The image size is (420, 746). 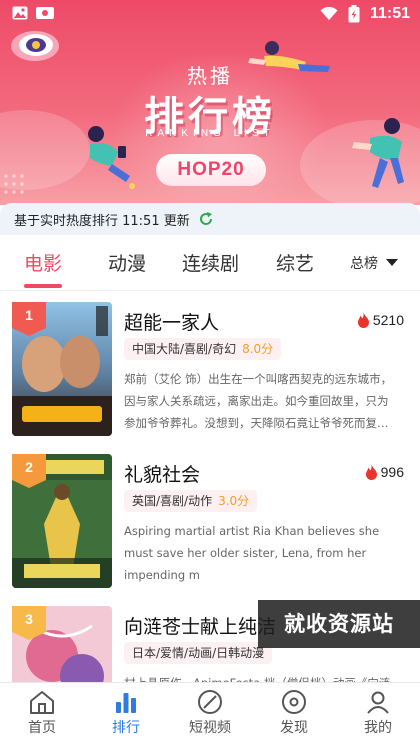 I want to click on nav-item-home: 首页, so click(x=42, y=713).